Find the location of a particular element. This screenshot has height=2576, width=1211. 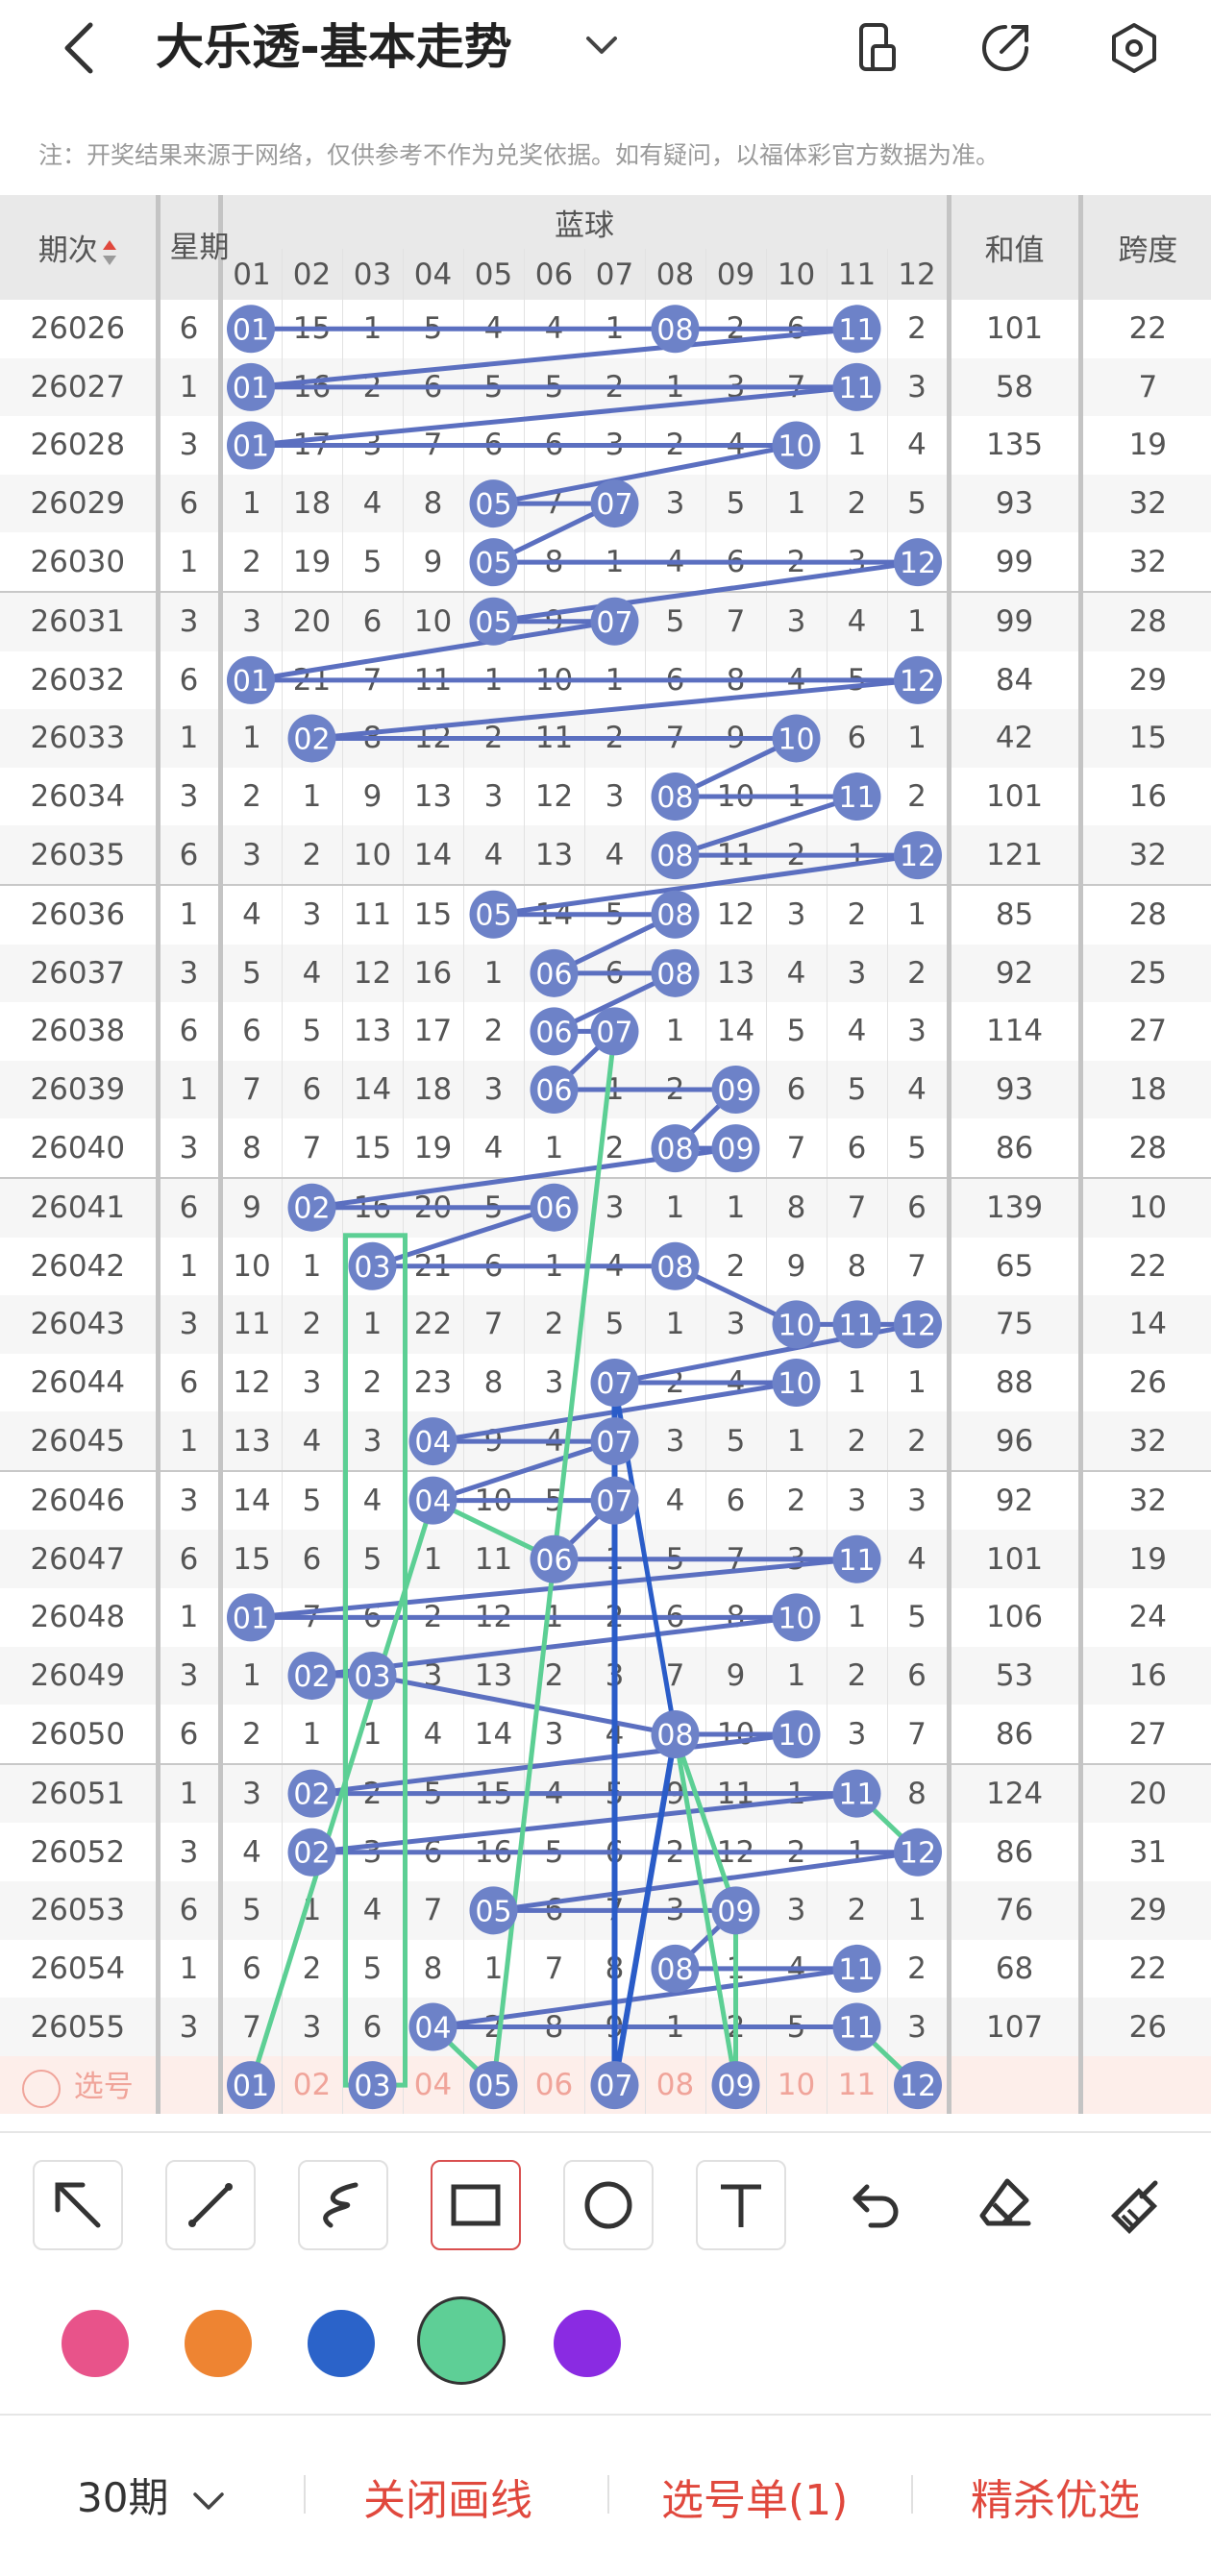

clear-tool is located at coordinates (1137, 2203).